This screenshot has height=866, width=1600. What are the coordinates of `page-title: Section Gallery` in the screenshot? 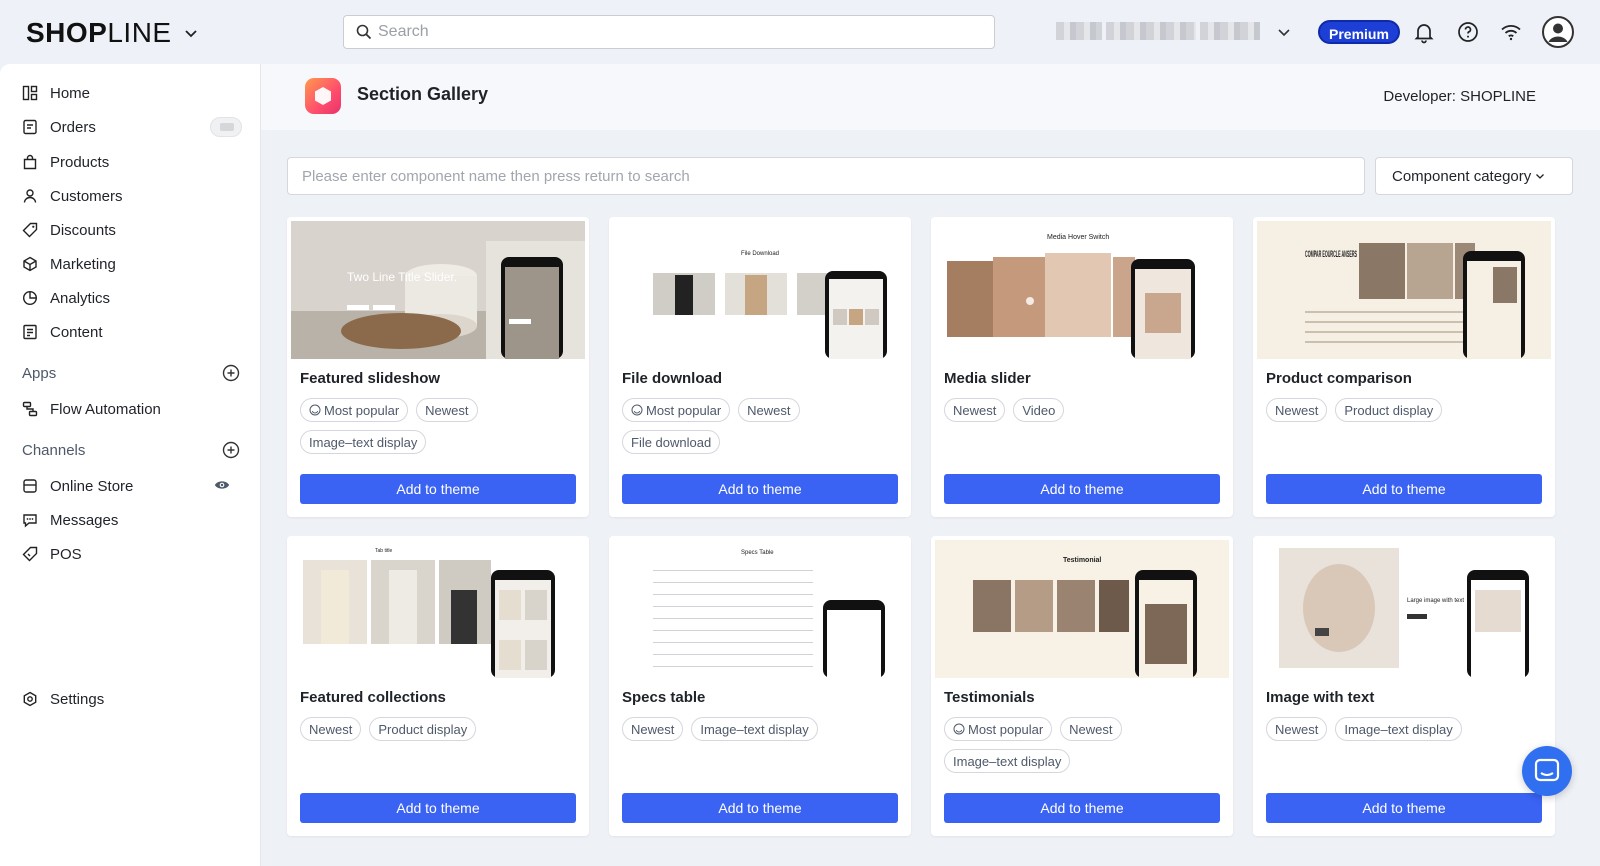 It's located at (423, 94).